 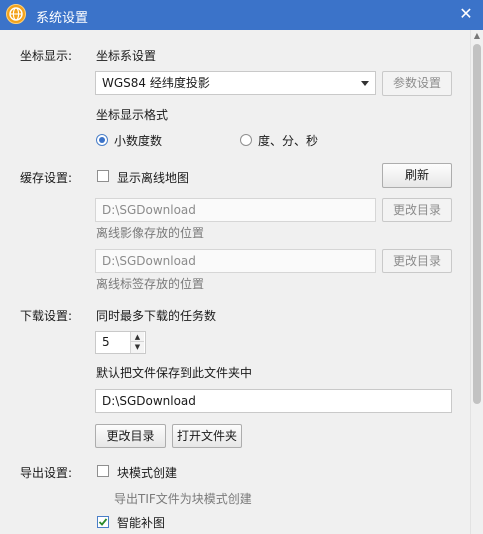 I want to click on coord-system-select: WGS84 经纬度投影, so click(x=235, y=83).